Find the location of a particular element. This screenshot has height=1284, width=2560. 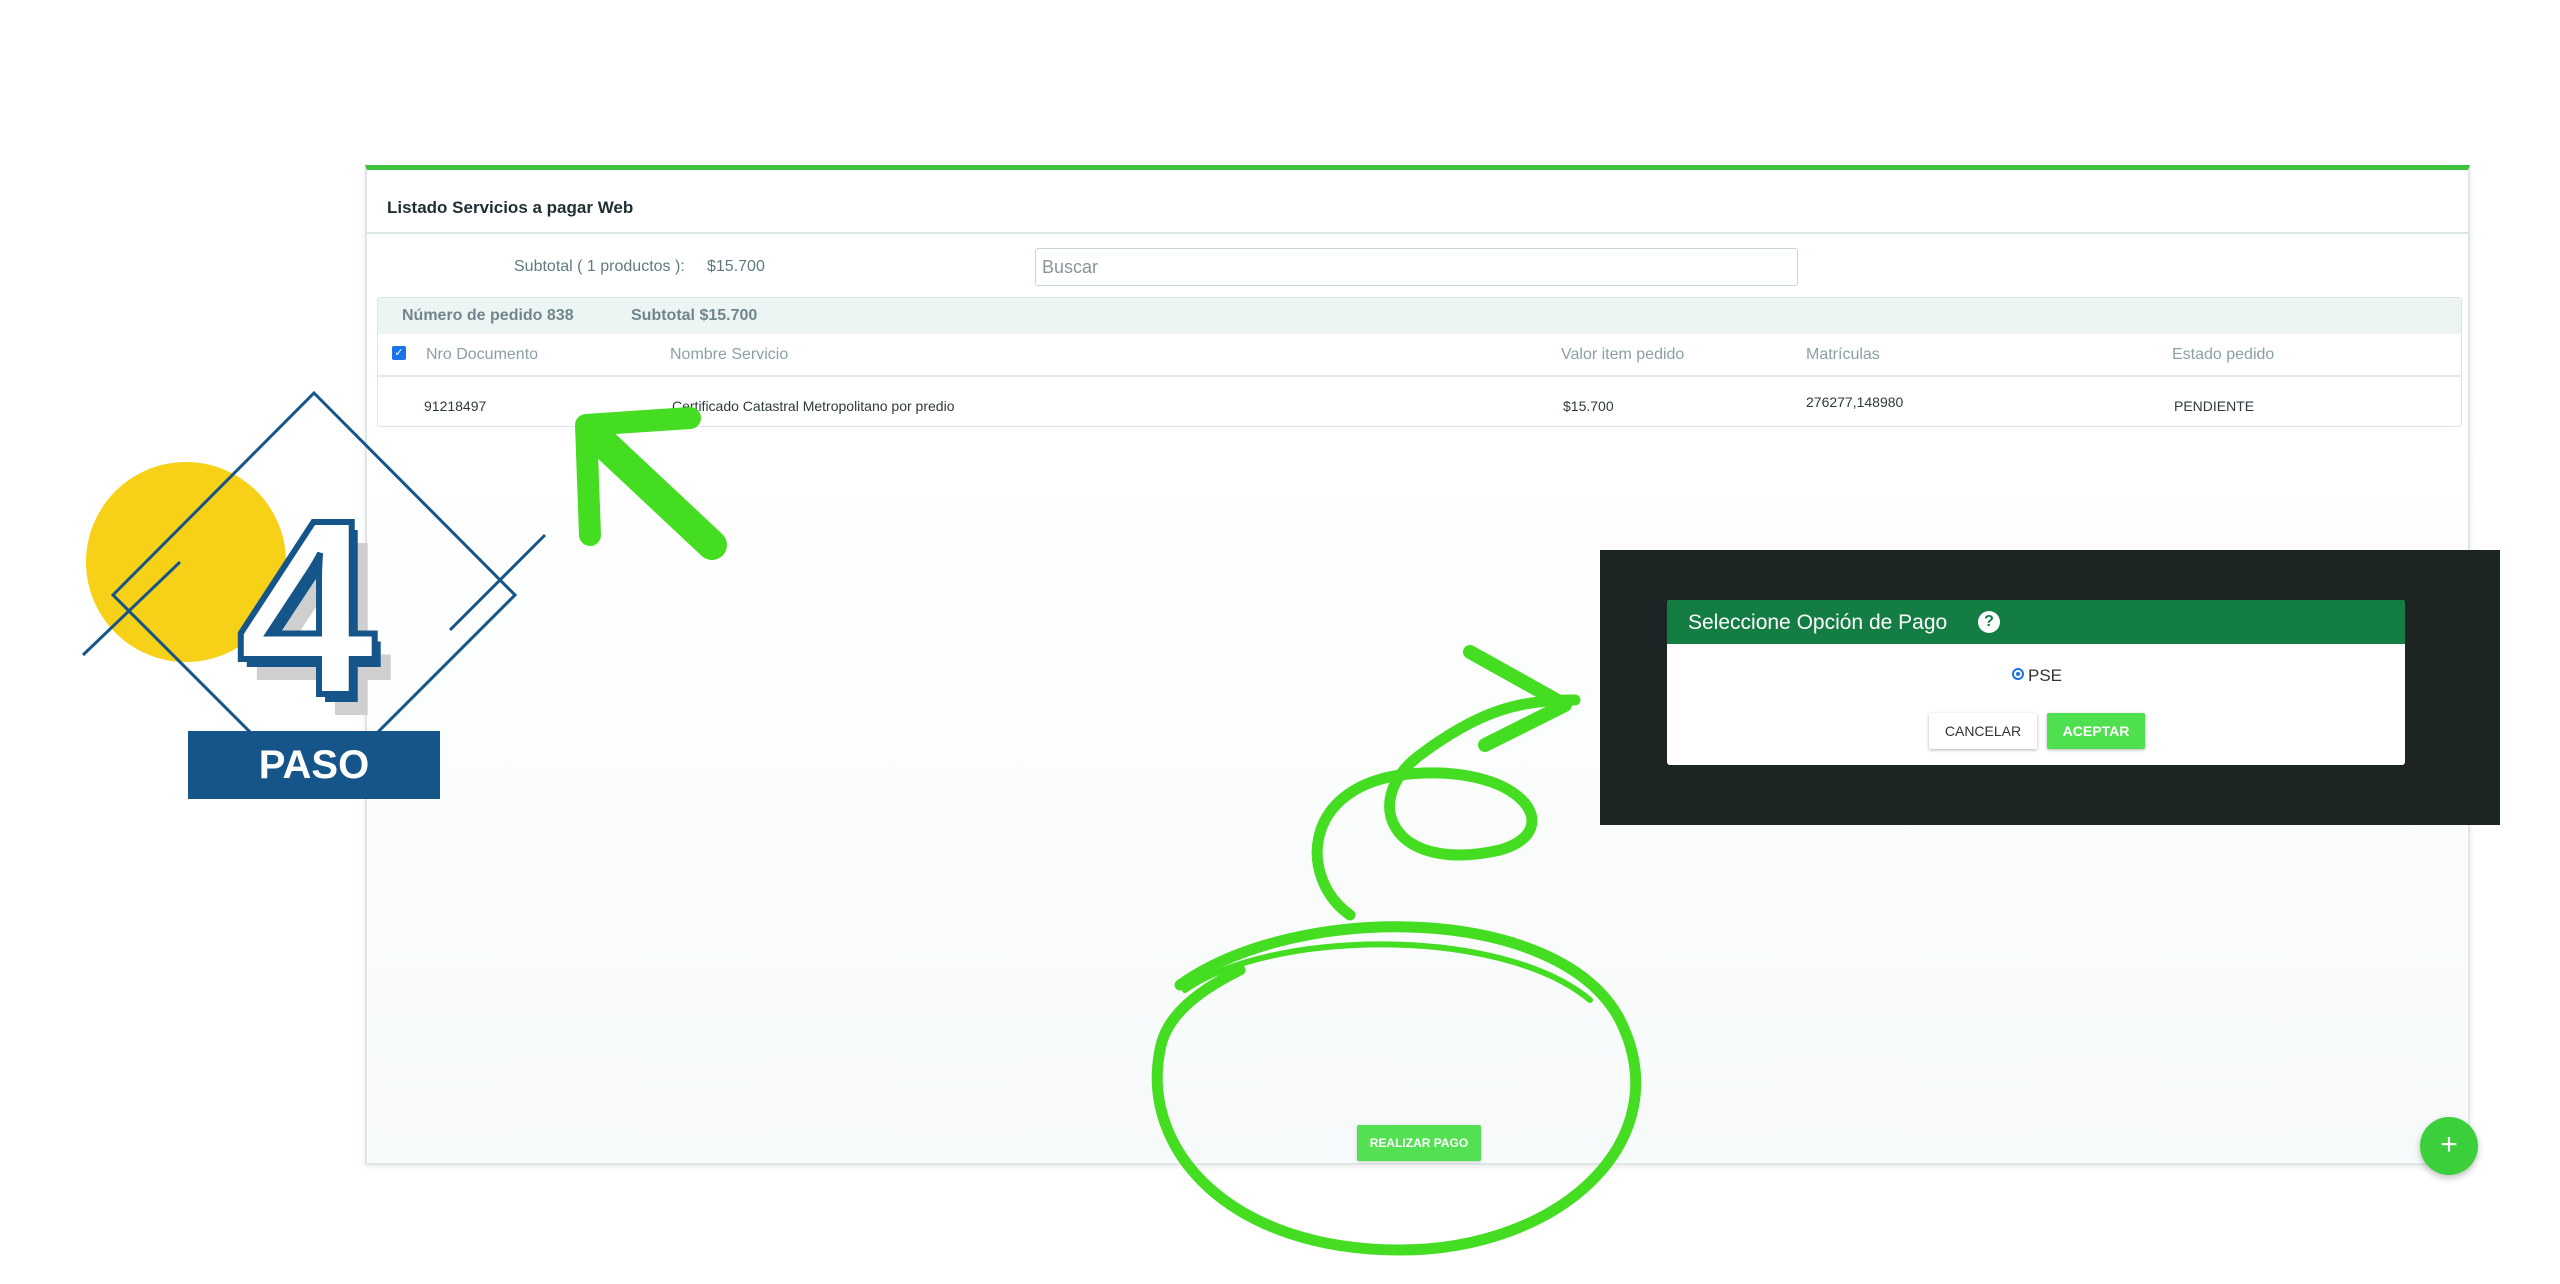

dialog-header: Seleccione Opción de Pago ? is located at coordinates (2036, 622).